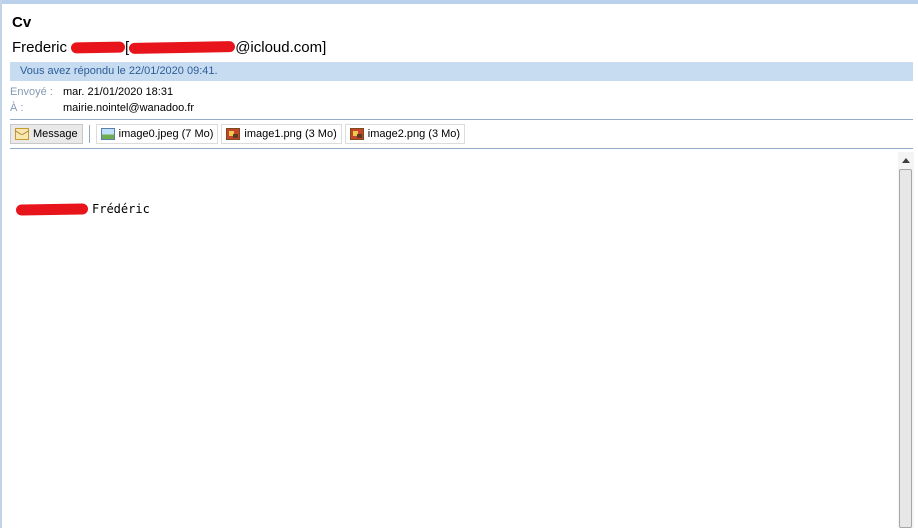 Image resolution: width=918 pixels, height=528 pixels. What do you see at coordinates (906, 160) in the screenshot?
I see `scroll-up-arrow-icon` at bounding box center [906, 160].